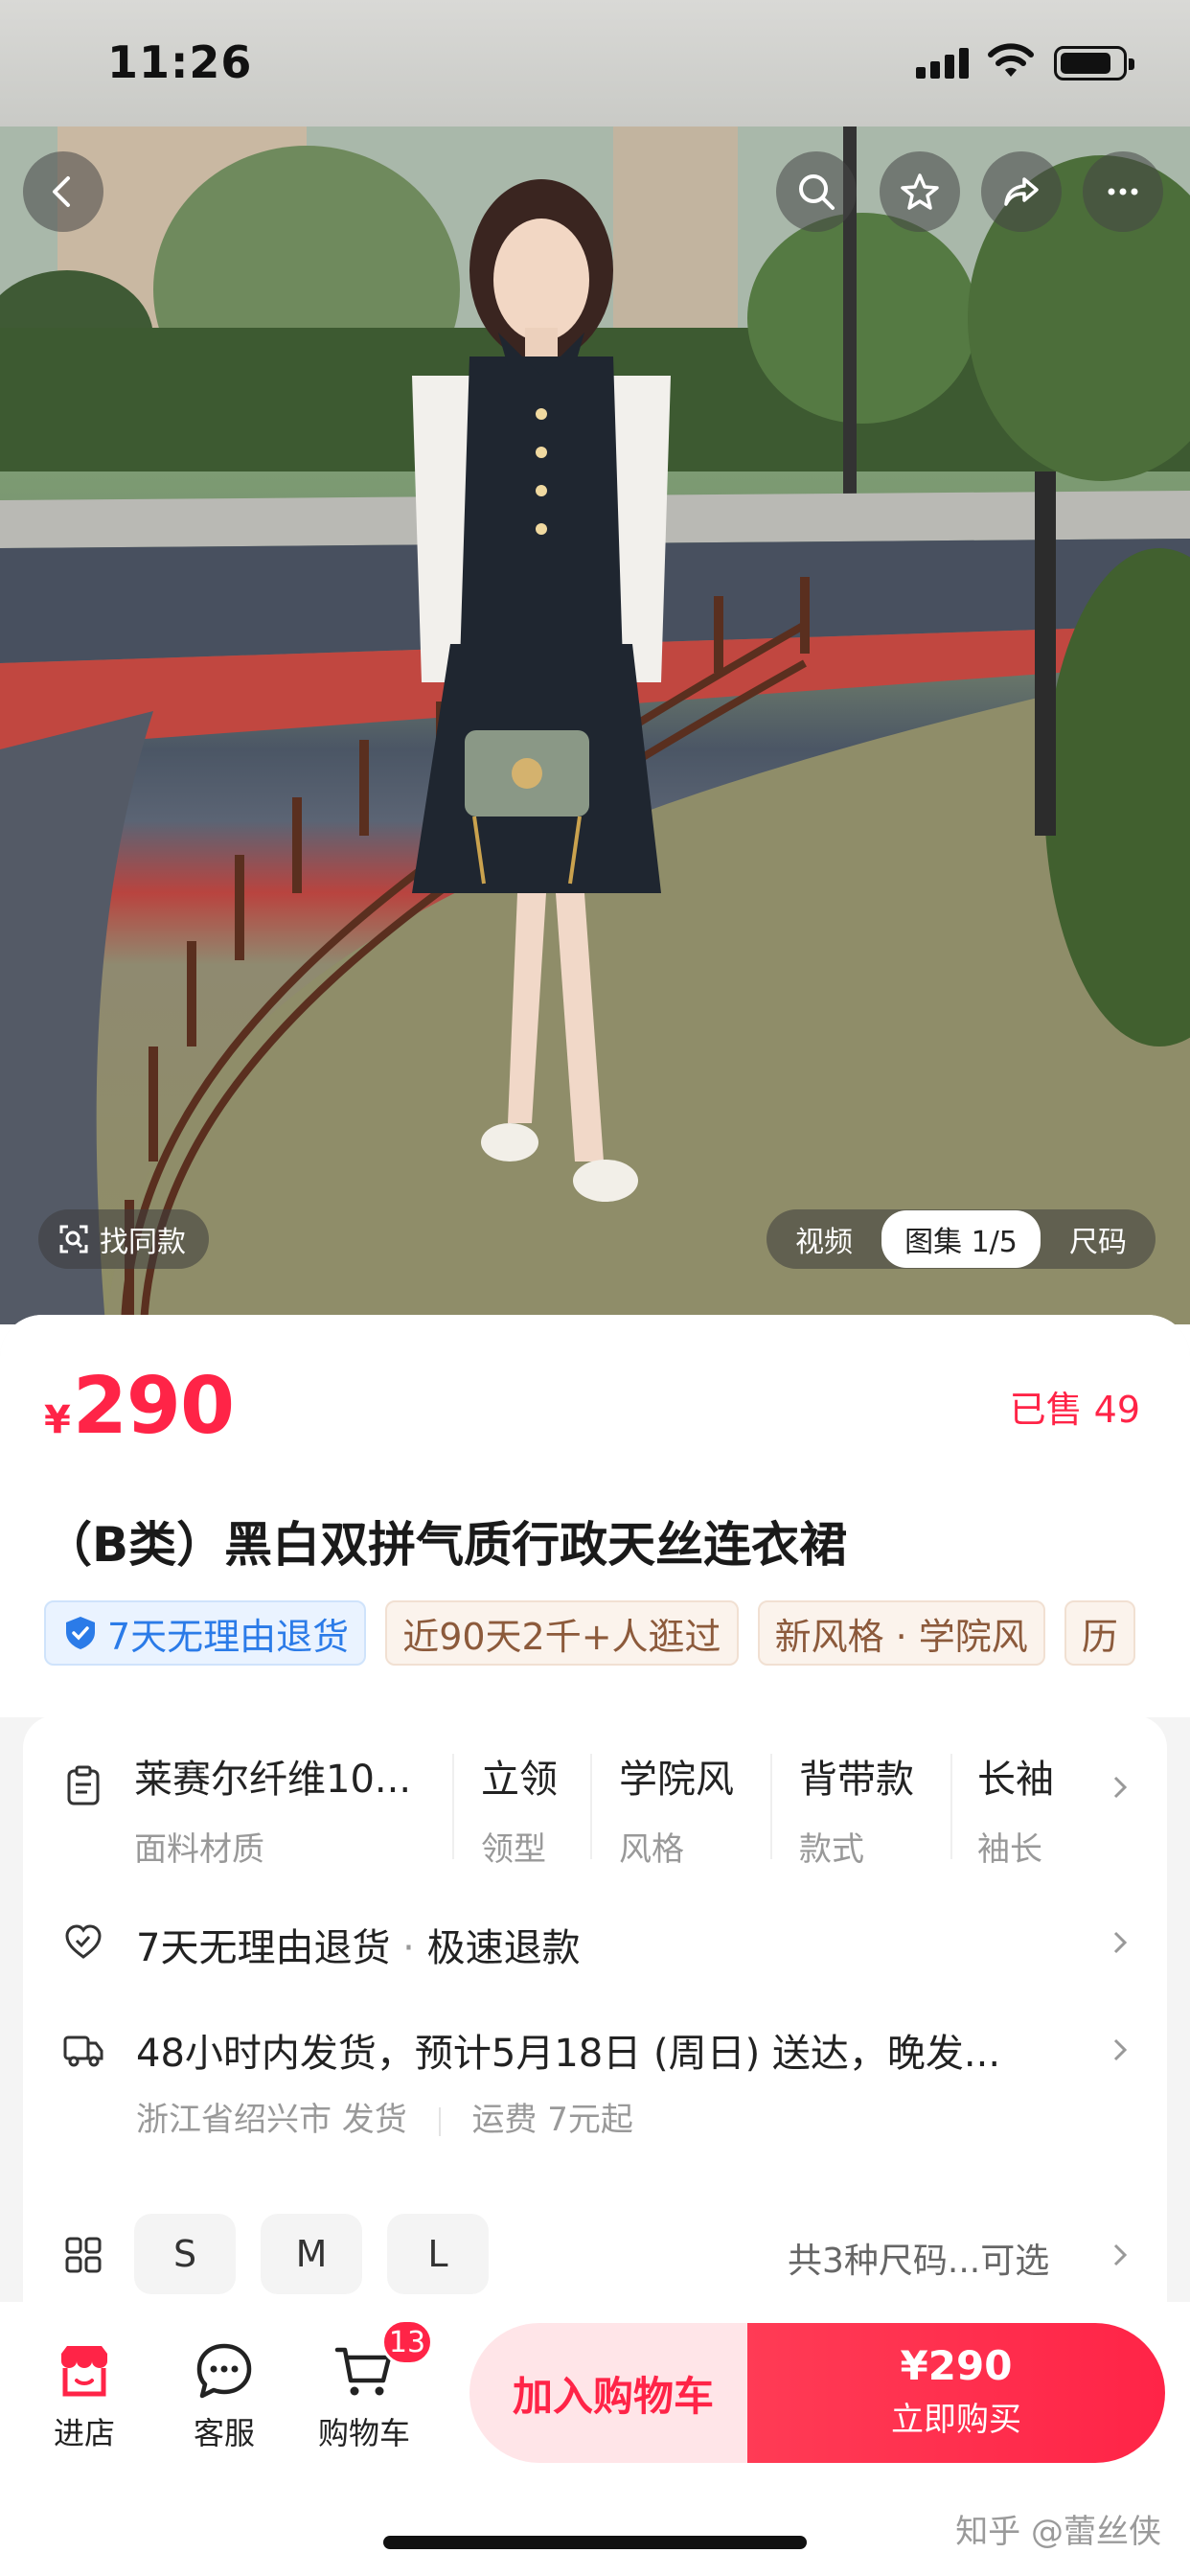 This screenshot has height=2576, width=1190. I want to click on attr-key: 袖长, so click(1010, 1849).